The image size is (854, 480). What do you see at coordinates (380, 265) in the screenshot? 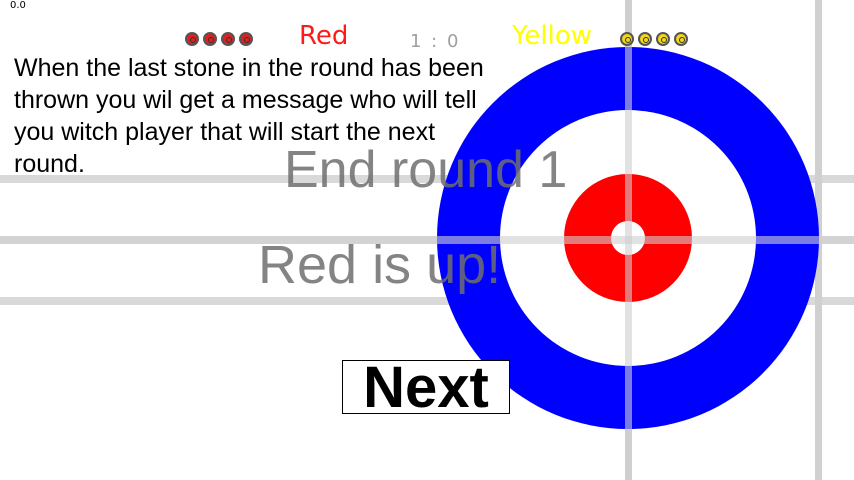
I see `next-player-message: Red is up!` at bounding box center [380, 265].